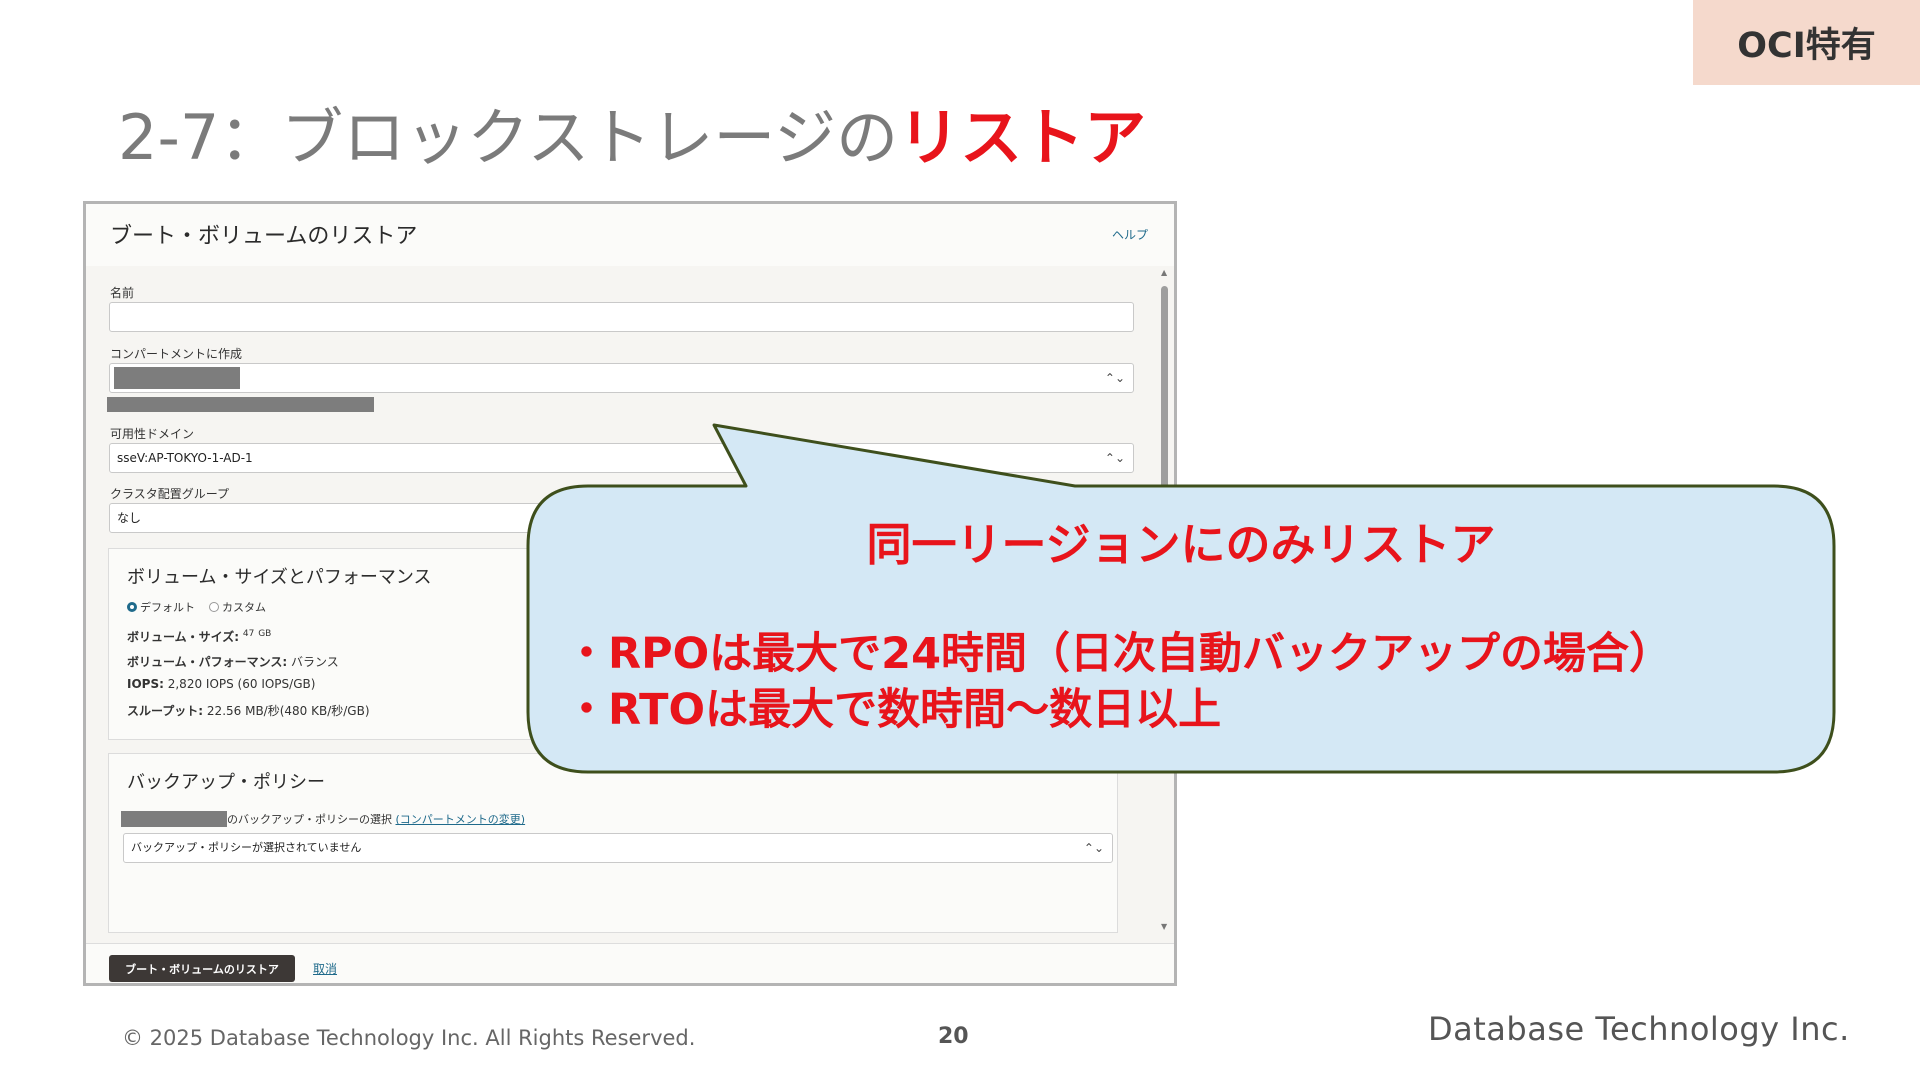 The width and height of the screenshot is (1920, 1080). Describe the element at coordinates (630, 963) in the screenshot. I see `dialog-footer: ブート・ボリュームのリストア 取消` at that location.